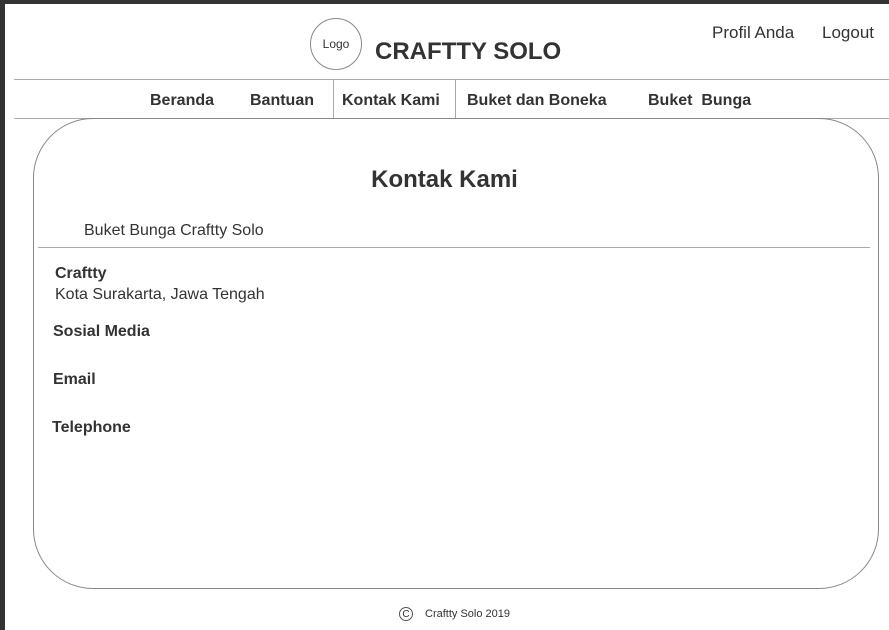  What do you see at coordinates (101, 331) in the screenshot?
I see `social-media-label: Sosial Media` at bounding box center [101, 331].